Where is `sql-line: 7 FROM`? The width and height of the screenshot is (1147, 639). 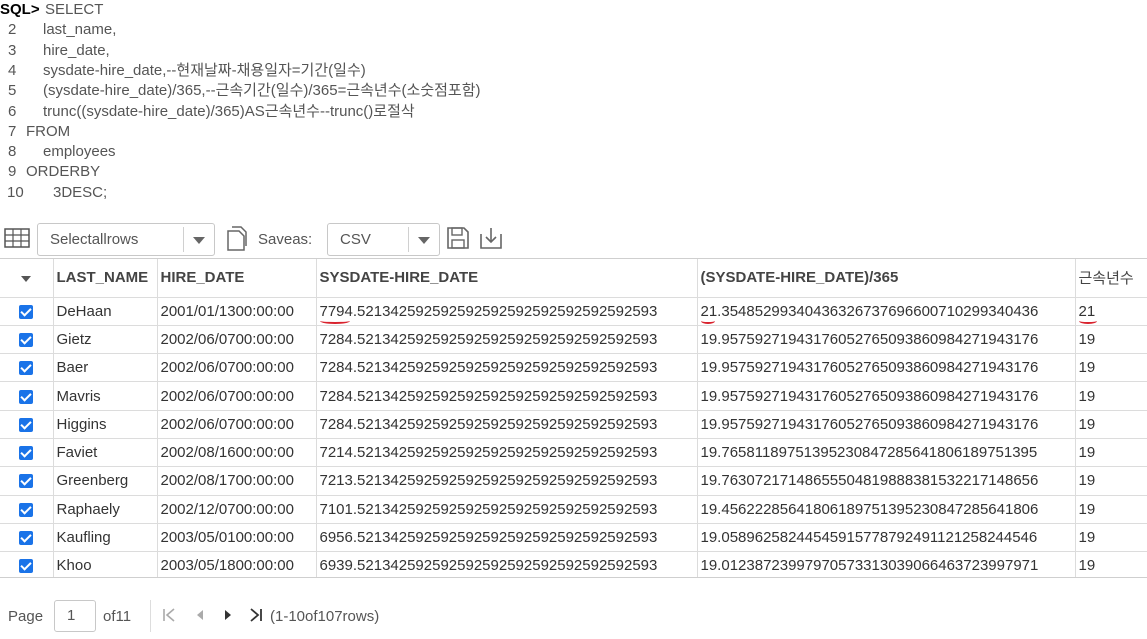 sql-line: 7 FROM is located at coordinates (573, 132).